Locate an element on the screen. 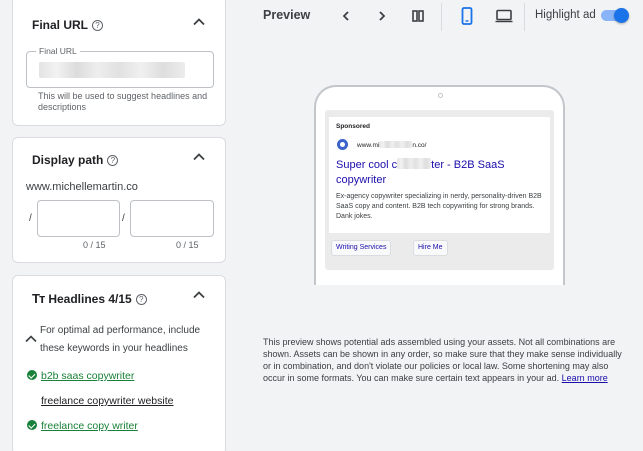  desktop-device-icon is located at coordinates (504, 16).